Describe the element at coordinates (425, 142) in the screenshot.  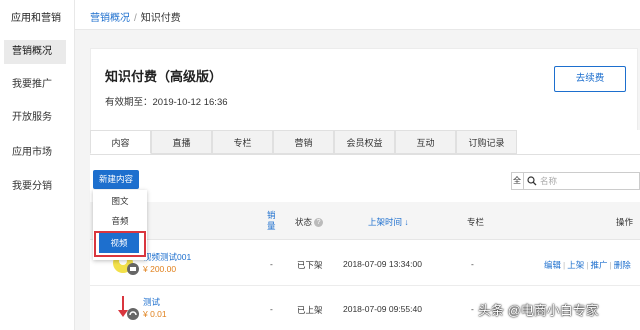
I see `tab-interaction: 互动` at that location.